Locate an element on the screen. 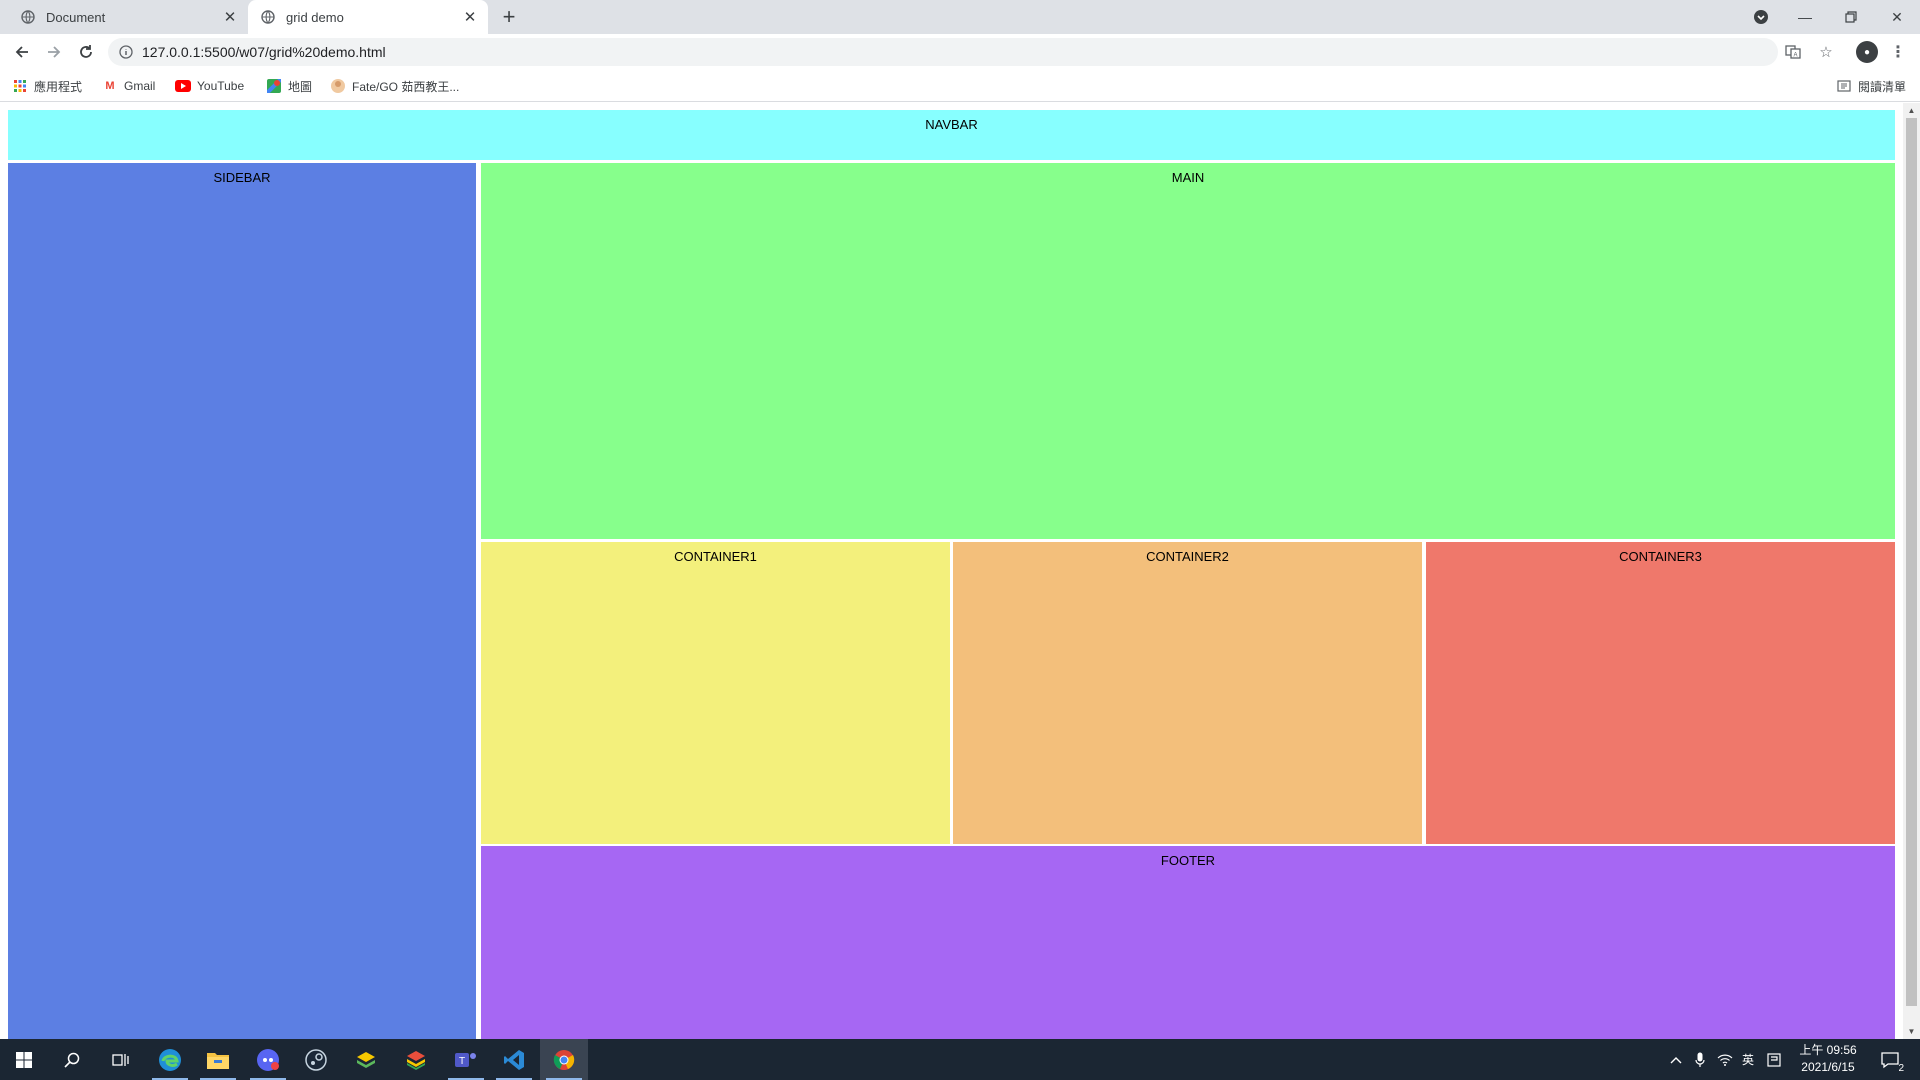 The image size is (1920, 1080). chevron-down-icon is located at coordinates (1761, 17).